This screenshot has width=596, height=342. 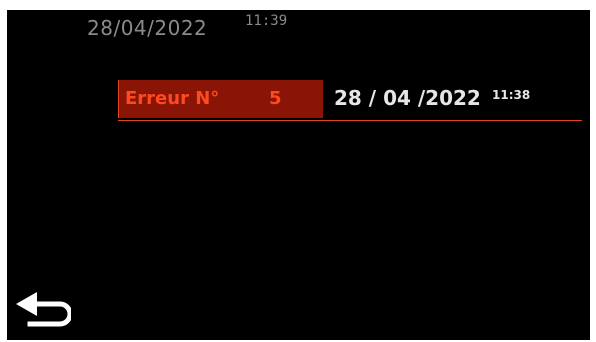 I want to click on back-button, so click(x=43, y=310).